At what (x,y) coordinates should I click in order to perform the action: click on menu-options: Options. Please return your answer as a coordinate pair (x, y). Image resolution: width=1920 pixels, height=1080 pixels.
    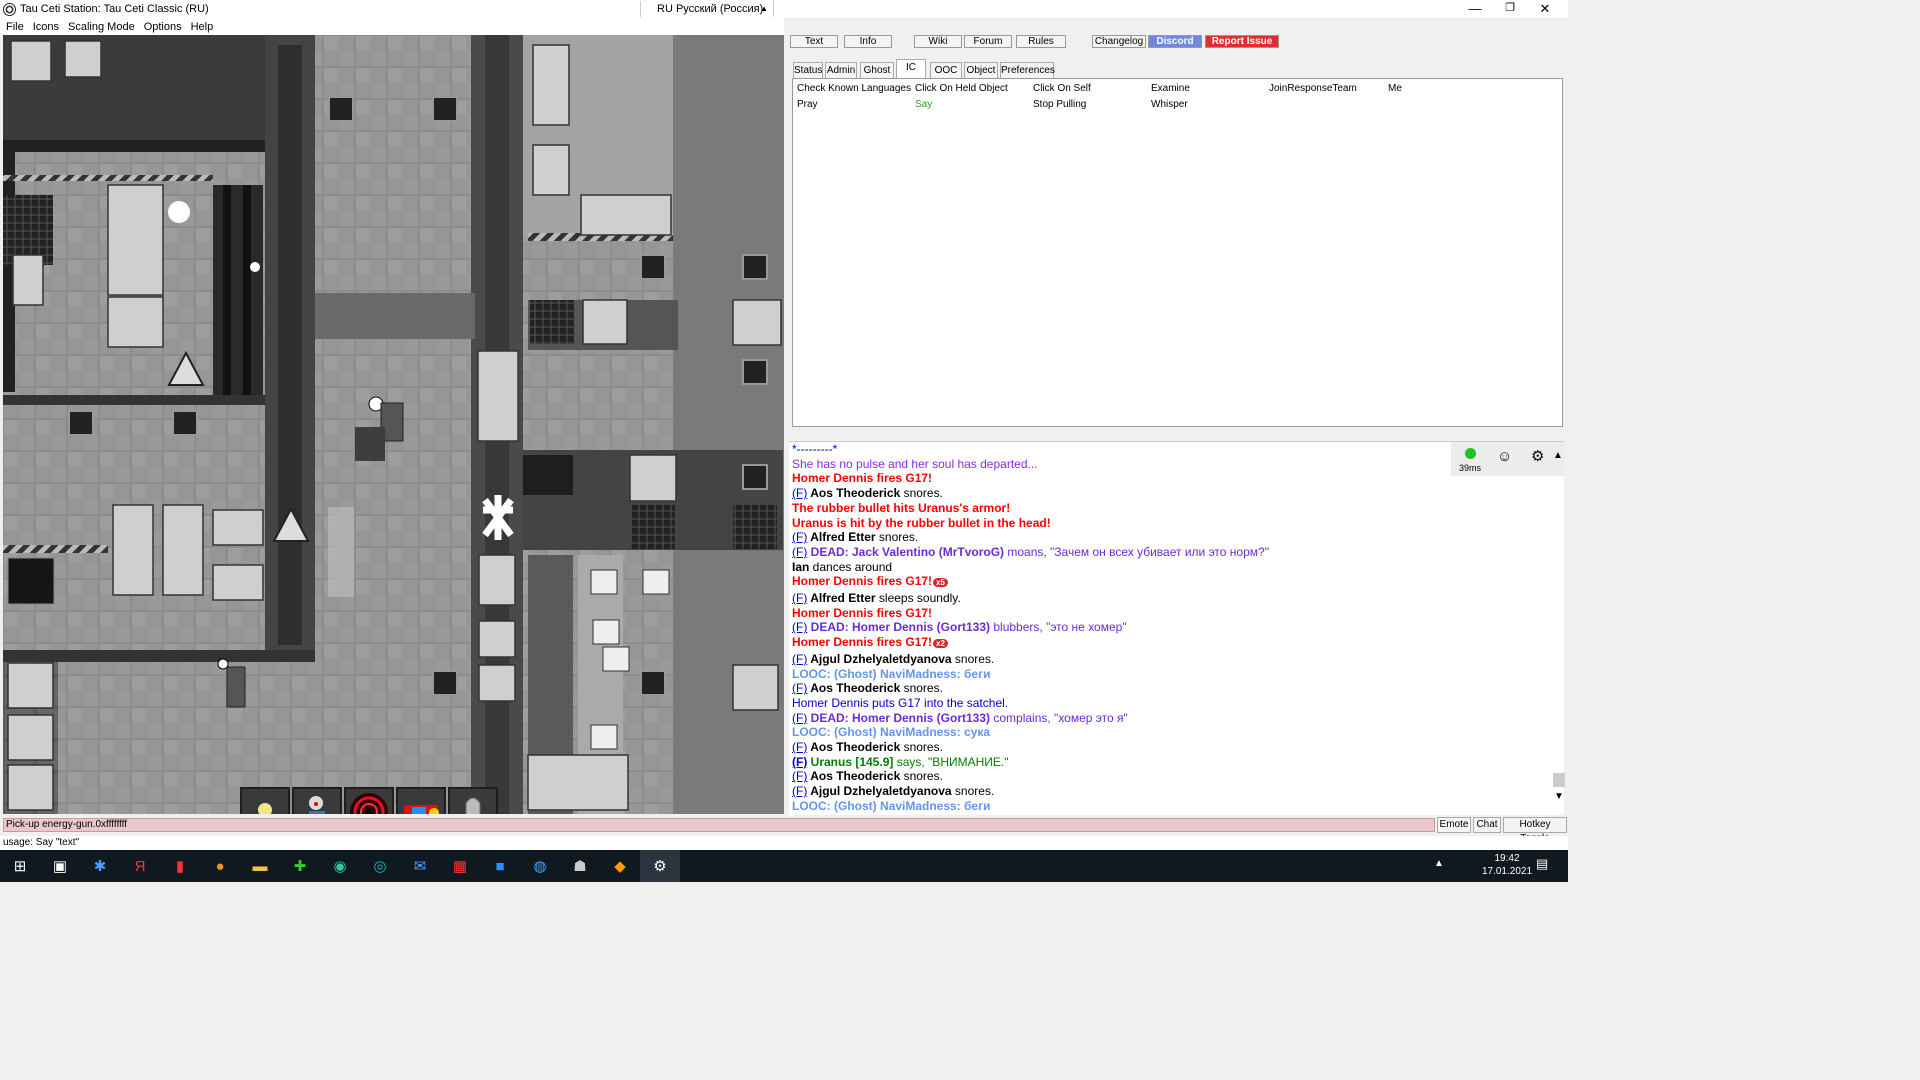
    Looking at the image, I should click on (163, 27).